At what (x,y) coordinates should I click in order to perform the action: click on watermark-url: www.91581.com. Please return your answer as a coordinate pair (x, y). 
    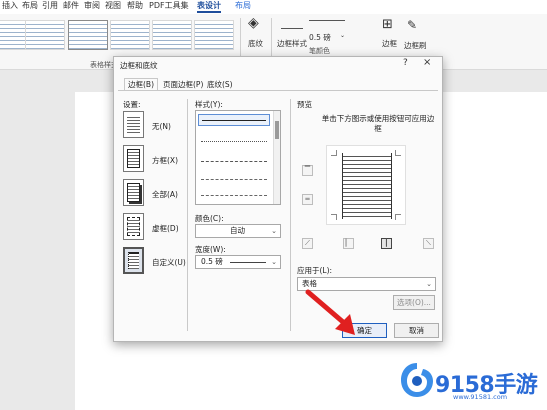
    Looking at the image, I should click on (480, 397).